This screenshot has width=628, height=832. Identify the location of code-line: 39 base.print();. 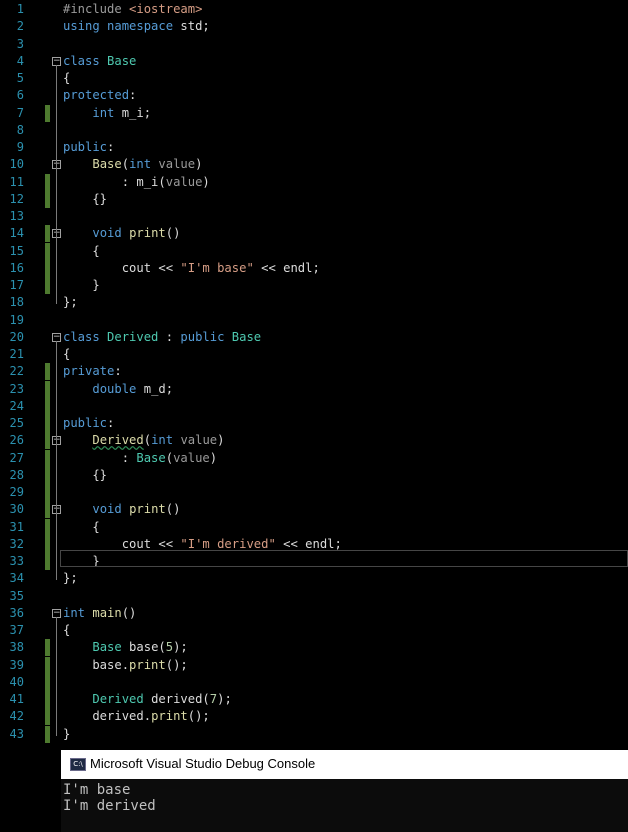
(314, 665).